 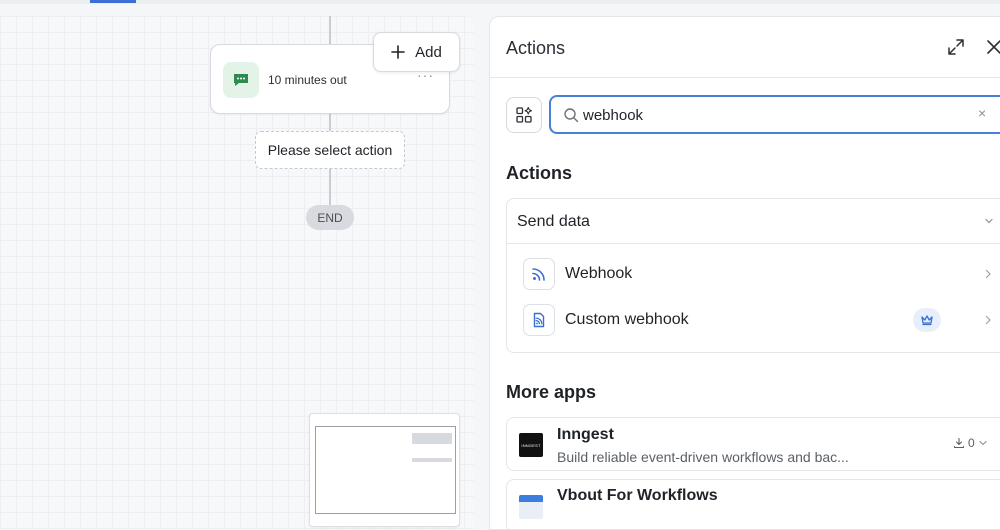 I want to click on group-header: Send data, so click(x=753, y=221).